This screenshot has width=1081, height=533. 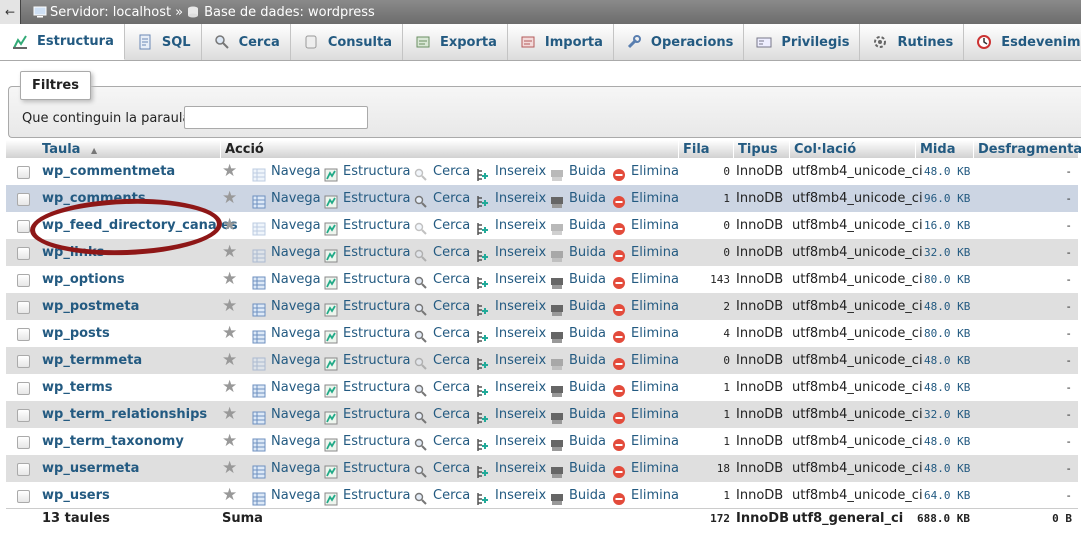 I want to click on table-name-link: wp_options, so click(x=83, y=279).